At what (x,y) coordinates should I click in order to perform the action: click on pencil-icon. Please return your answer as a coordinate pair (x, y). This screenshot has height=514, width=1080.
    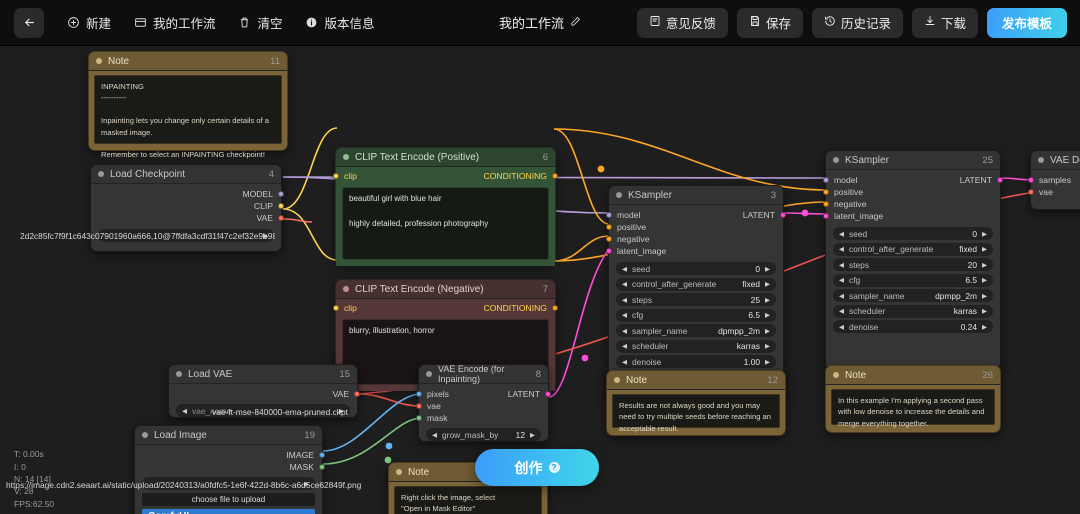
    Looking at the image, I should click on (575, 22).